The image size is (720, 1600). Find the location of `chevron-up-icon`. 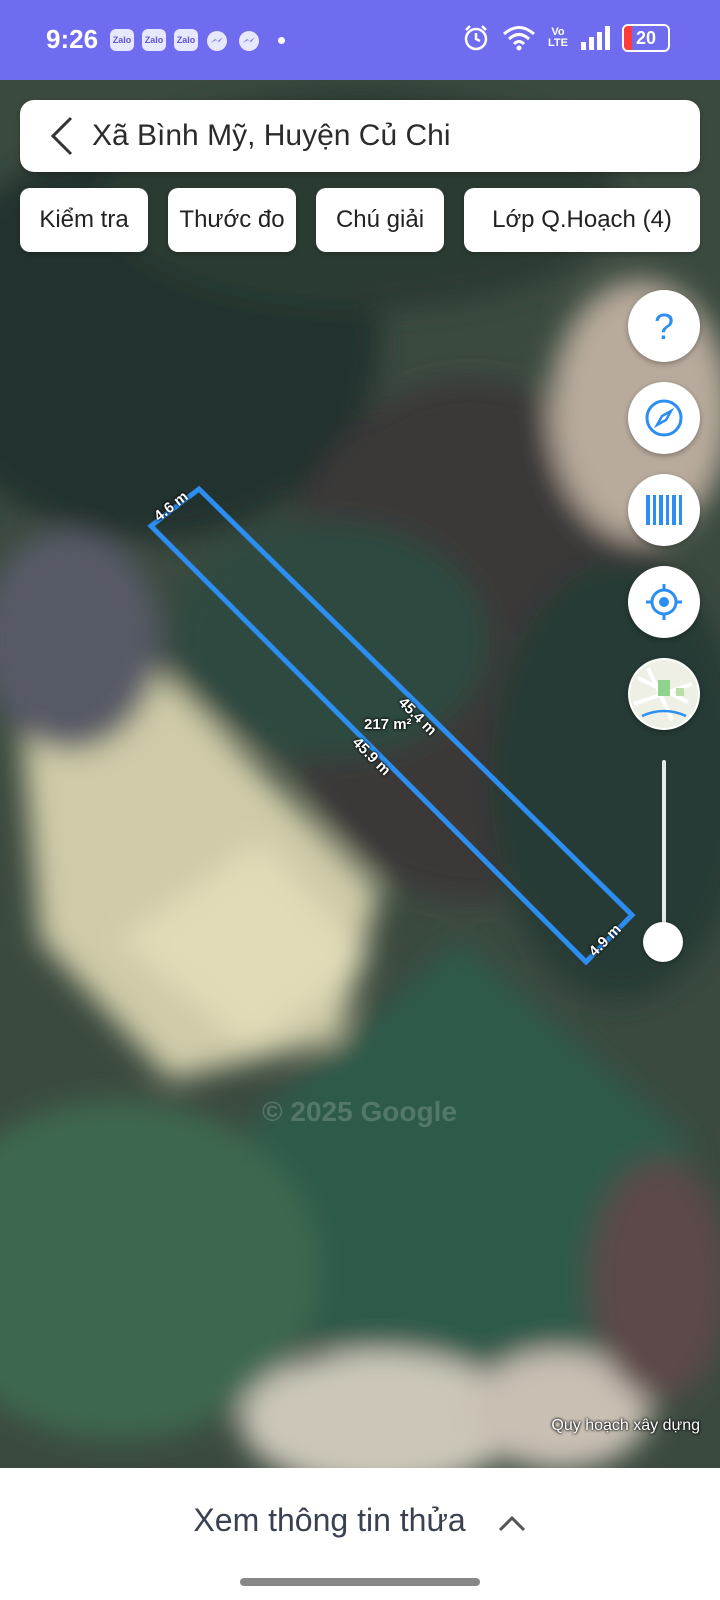

chevron-up-icon is located at coordinates (511, 1523).